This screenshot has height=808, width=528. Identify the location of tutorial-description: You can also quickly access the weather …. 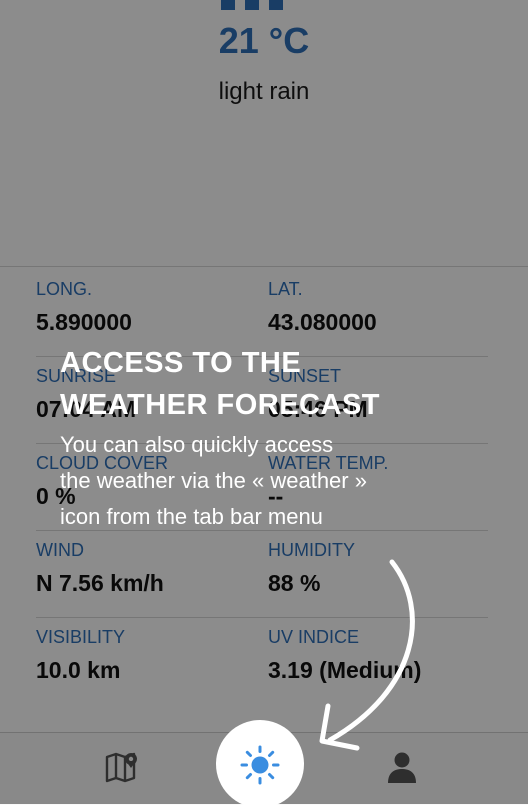
(260, 481).